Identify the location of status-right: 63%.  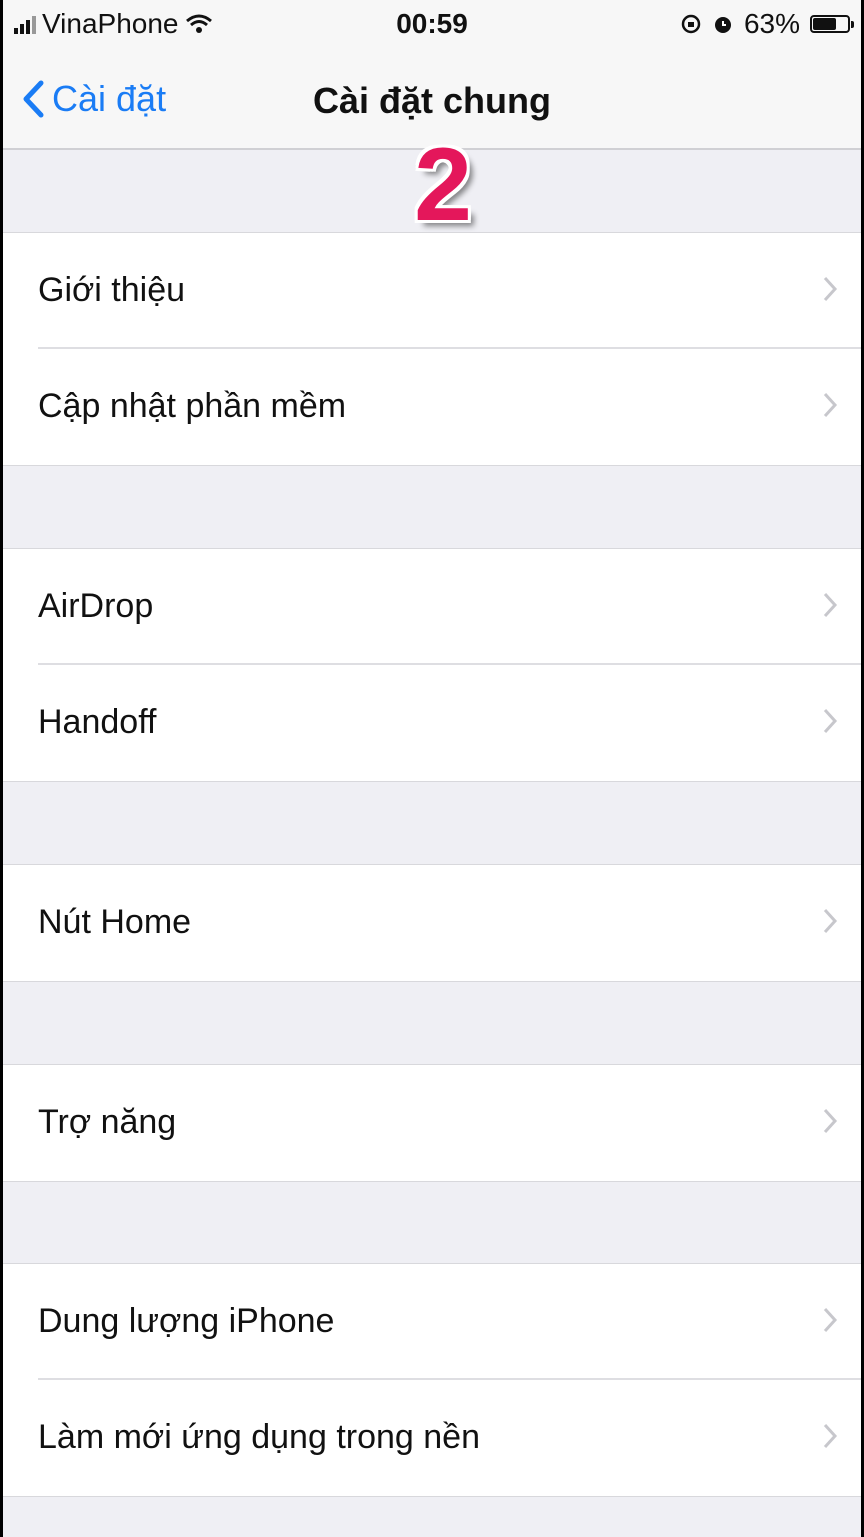
(767, 24).